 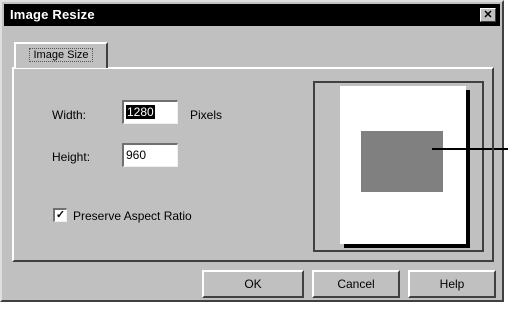 I want to click on dialog-title: Image Resize, so click(x=52, y=14).